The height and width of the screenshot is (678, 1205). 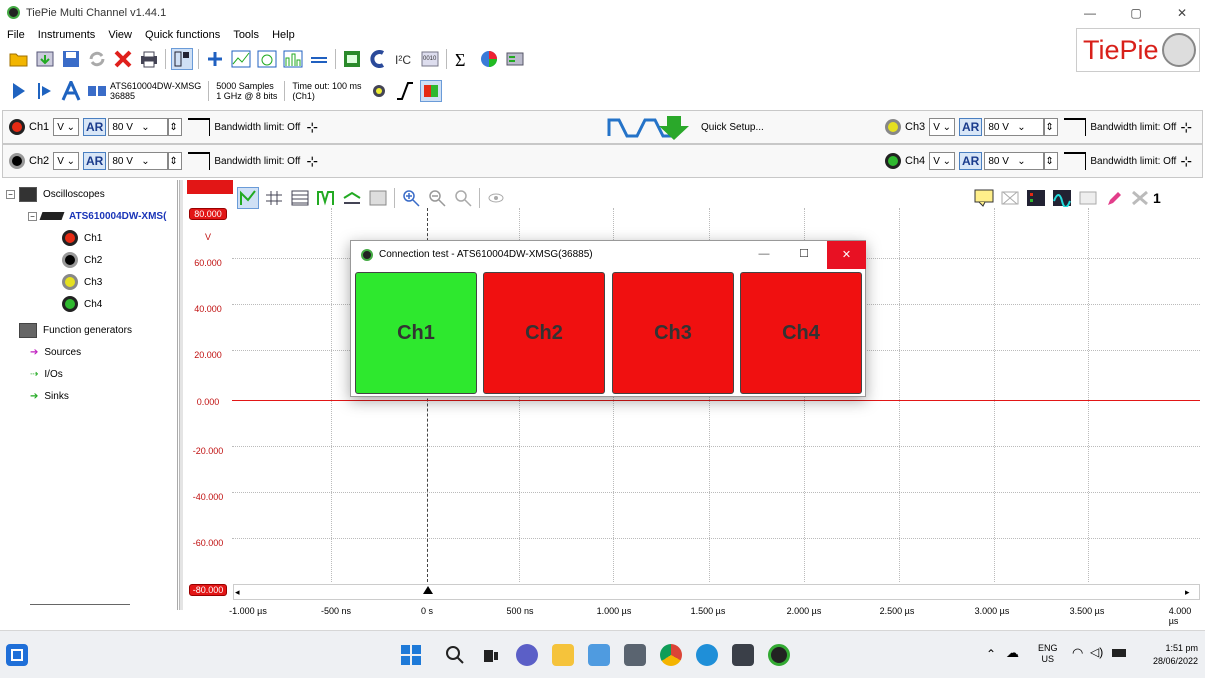 What do you see at coordinates (405, 91) in the screenshot?
I see `rising-edge-icon` at bounding box center [405, 91].